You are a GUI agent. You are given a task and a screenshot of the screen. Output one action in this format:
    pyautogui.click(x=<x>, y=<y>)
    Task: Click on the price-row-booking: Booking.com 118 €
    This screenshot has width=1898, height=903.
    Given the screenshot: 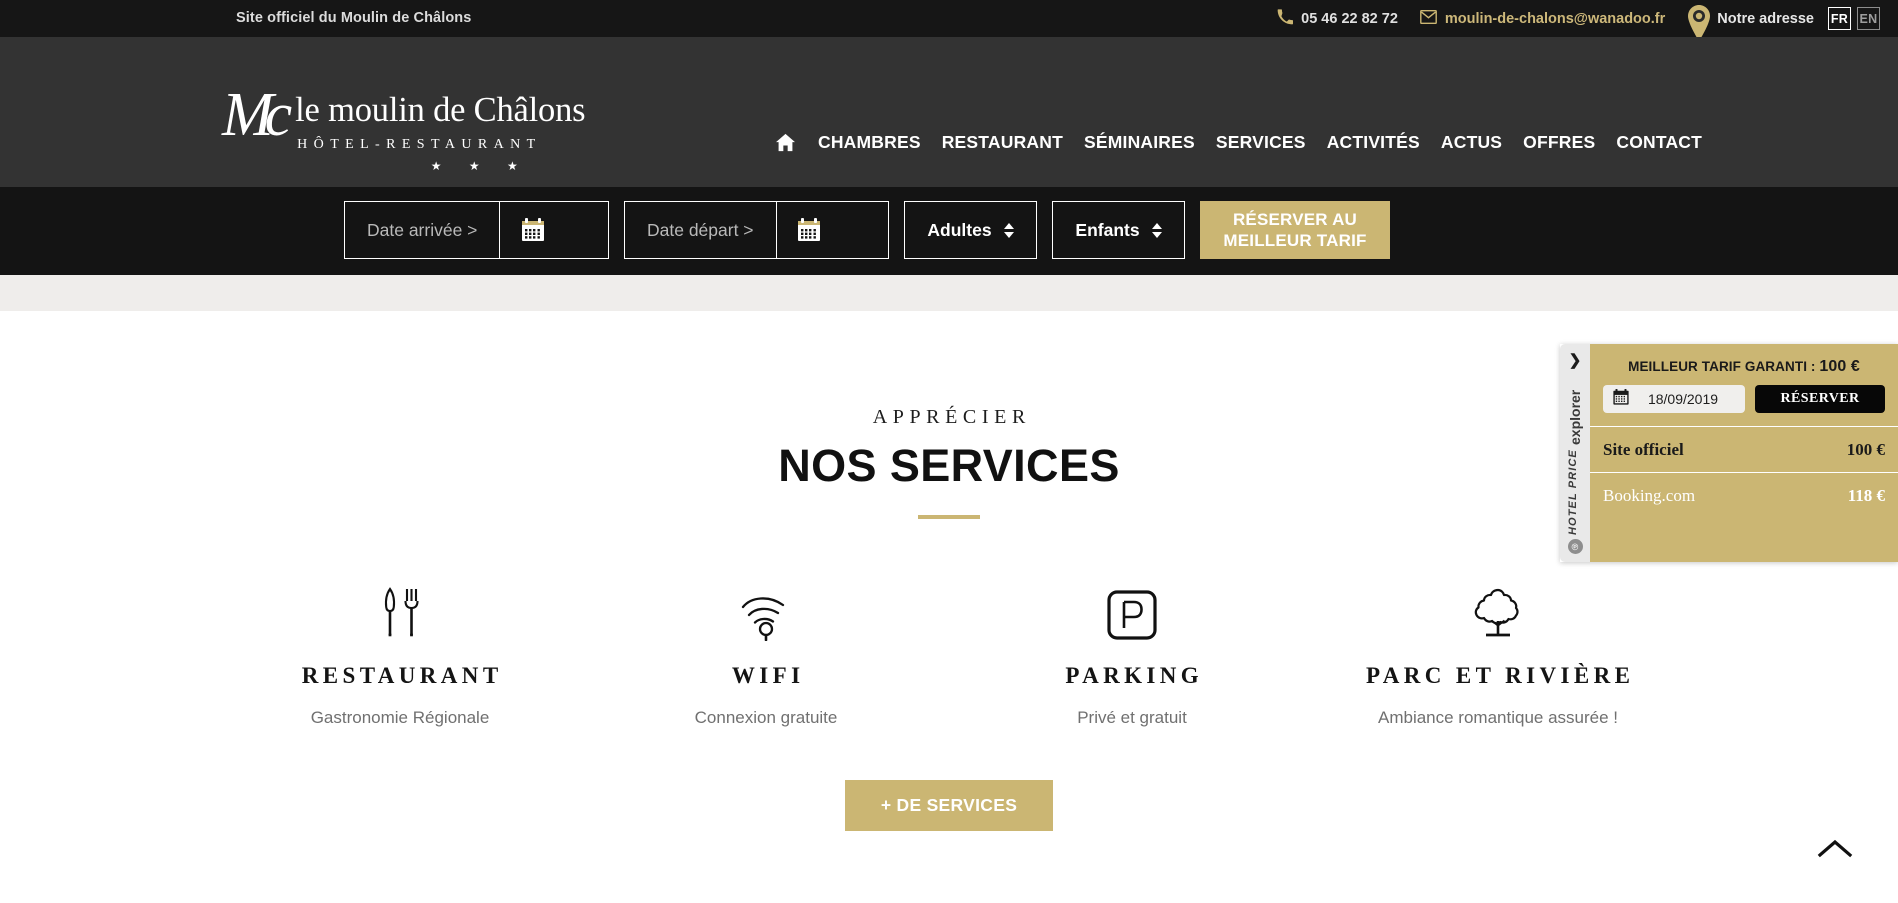 What is the action you would take?
    pyautogui.click(x=1744, y=495)
    